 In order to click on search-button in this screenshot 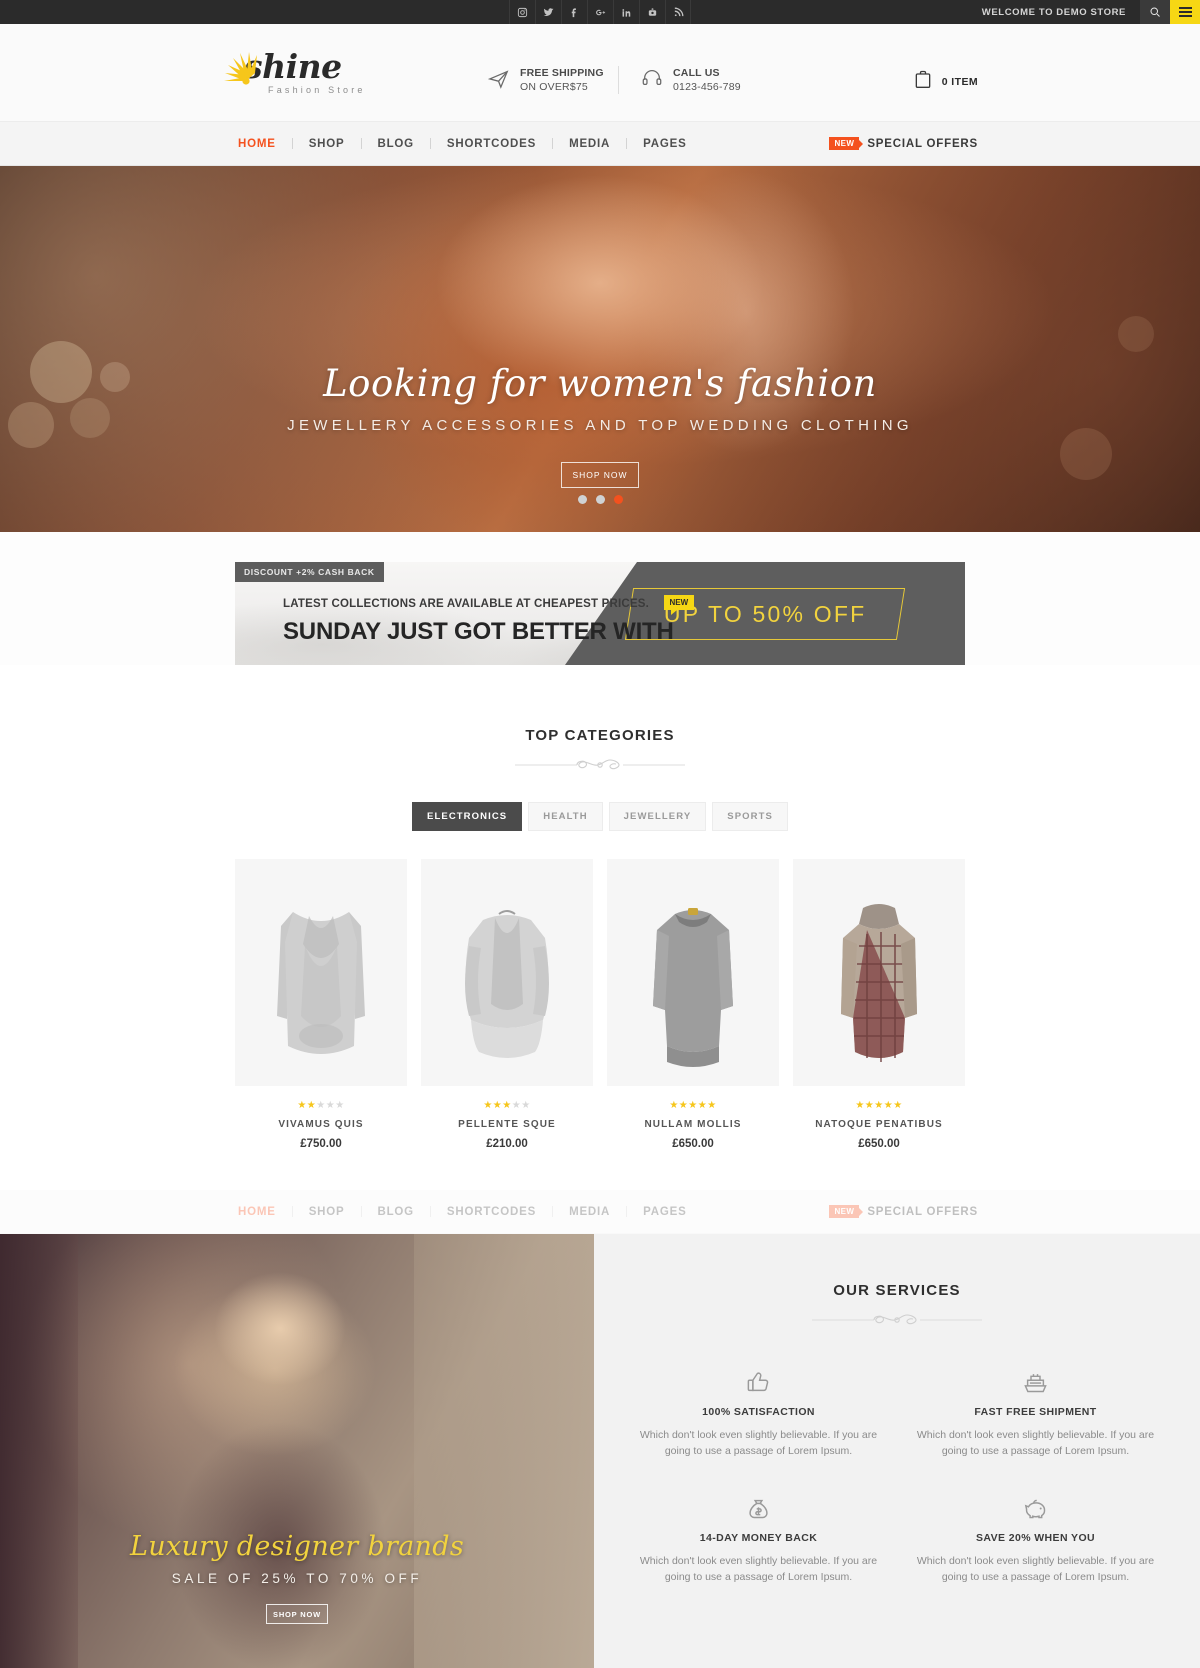, I will do `click(1155, 12)`.